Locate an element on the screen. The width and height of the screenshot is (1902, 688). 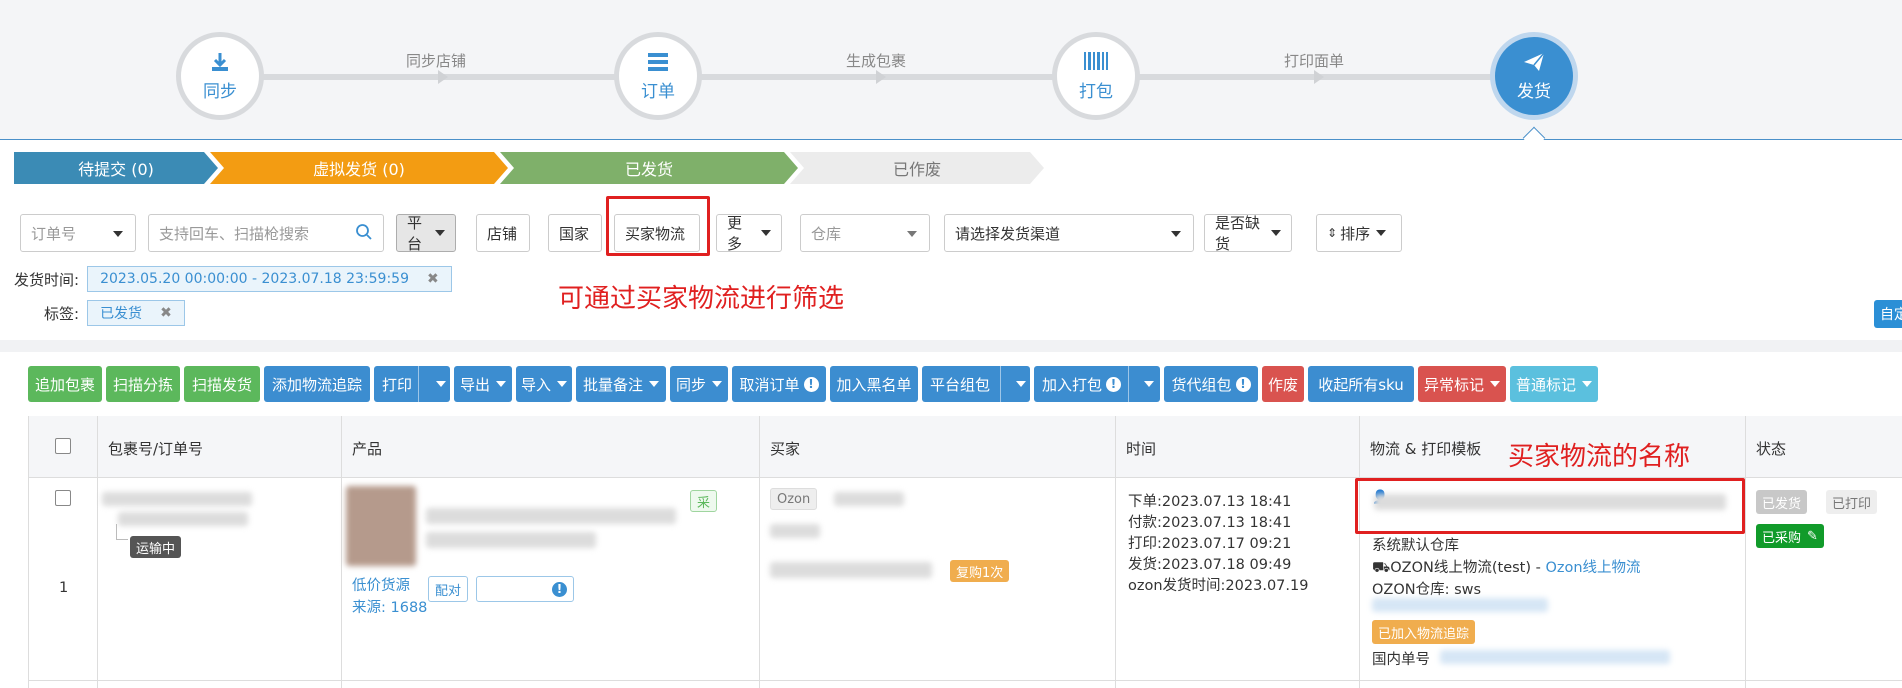
platform-group-button: 平台组包 is located at coordinates (976, 384).